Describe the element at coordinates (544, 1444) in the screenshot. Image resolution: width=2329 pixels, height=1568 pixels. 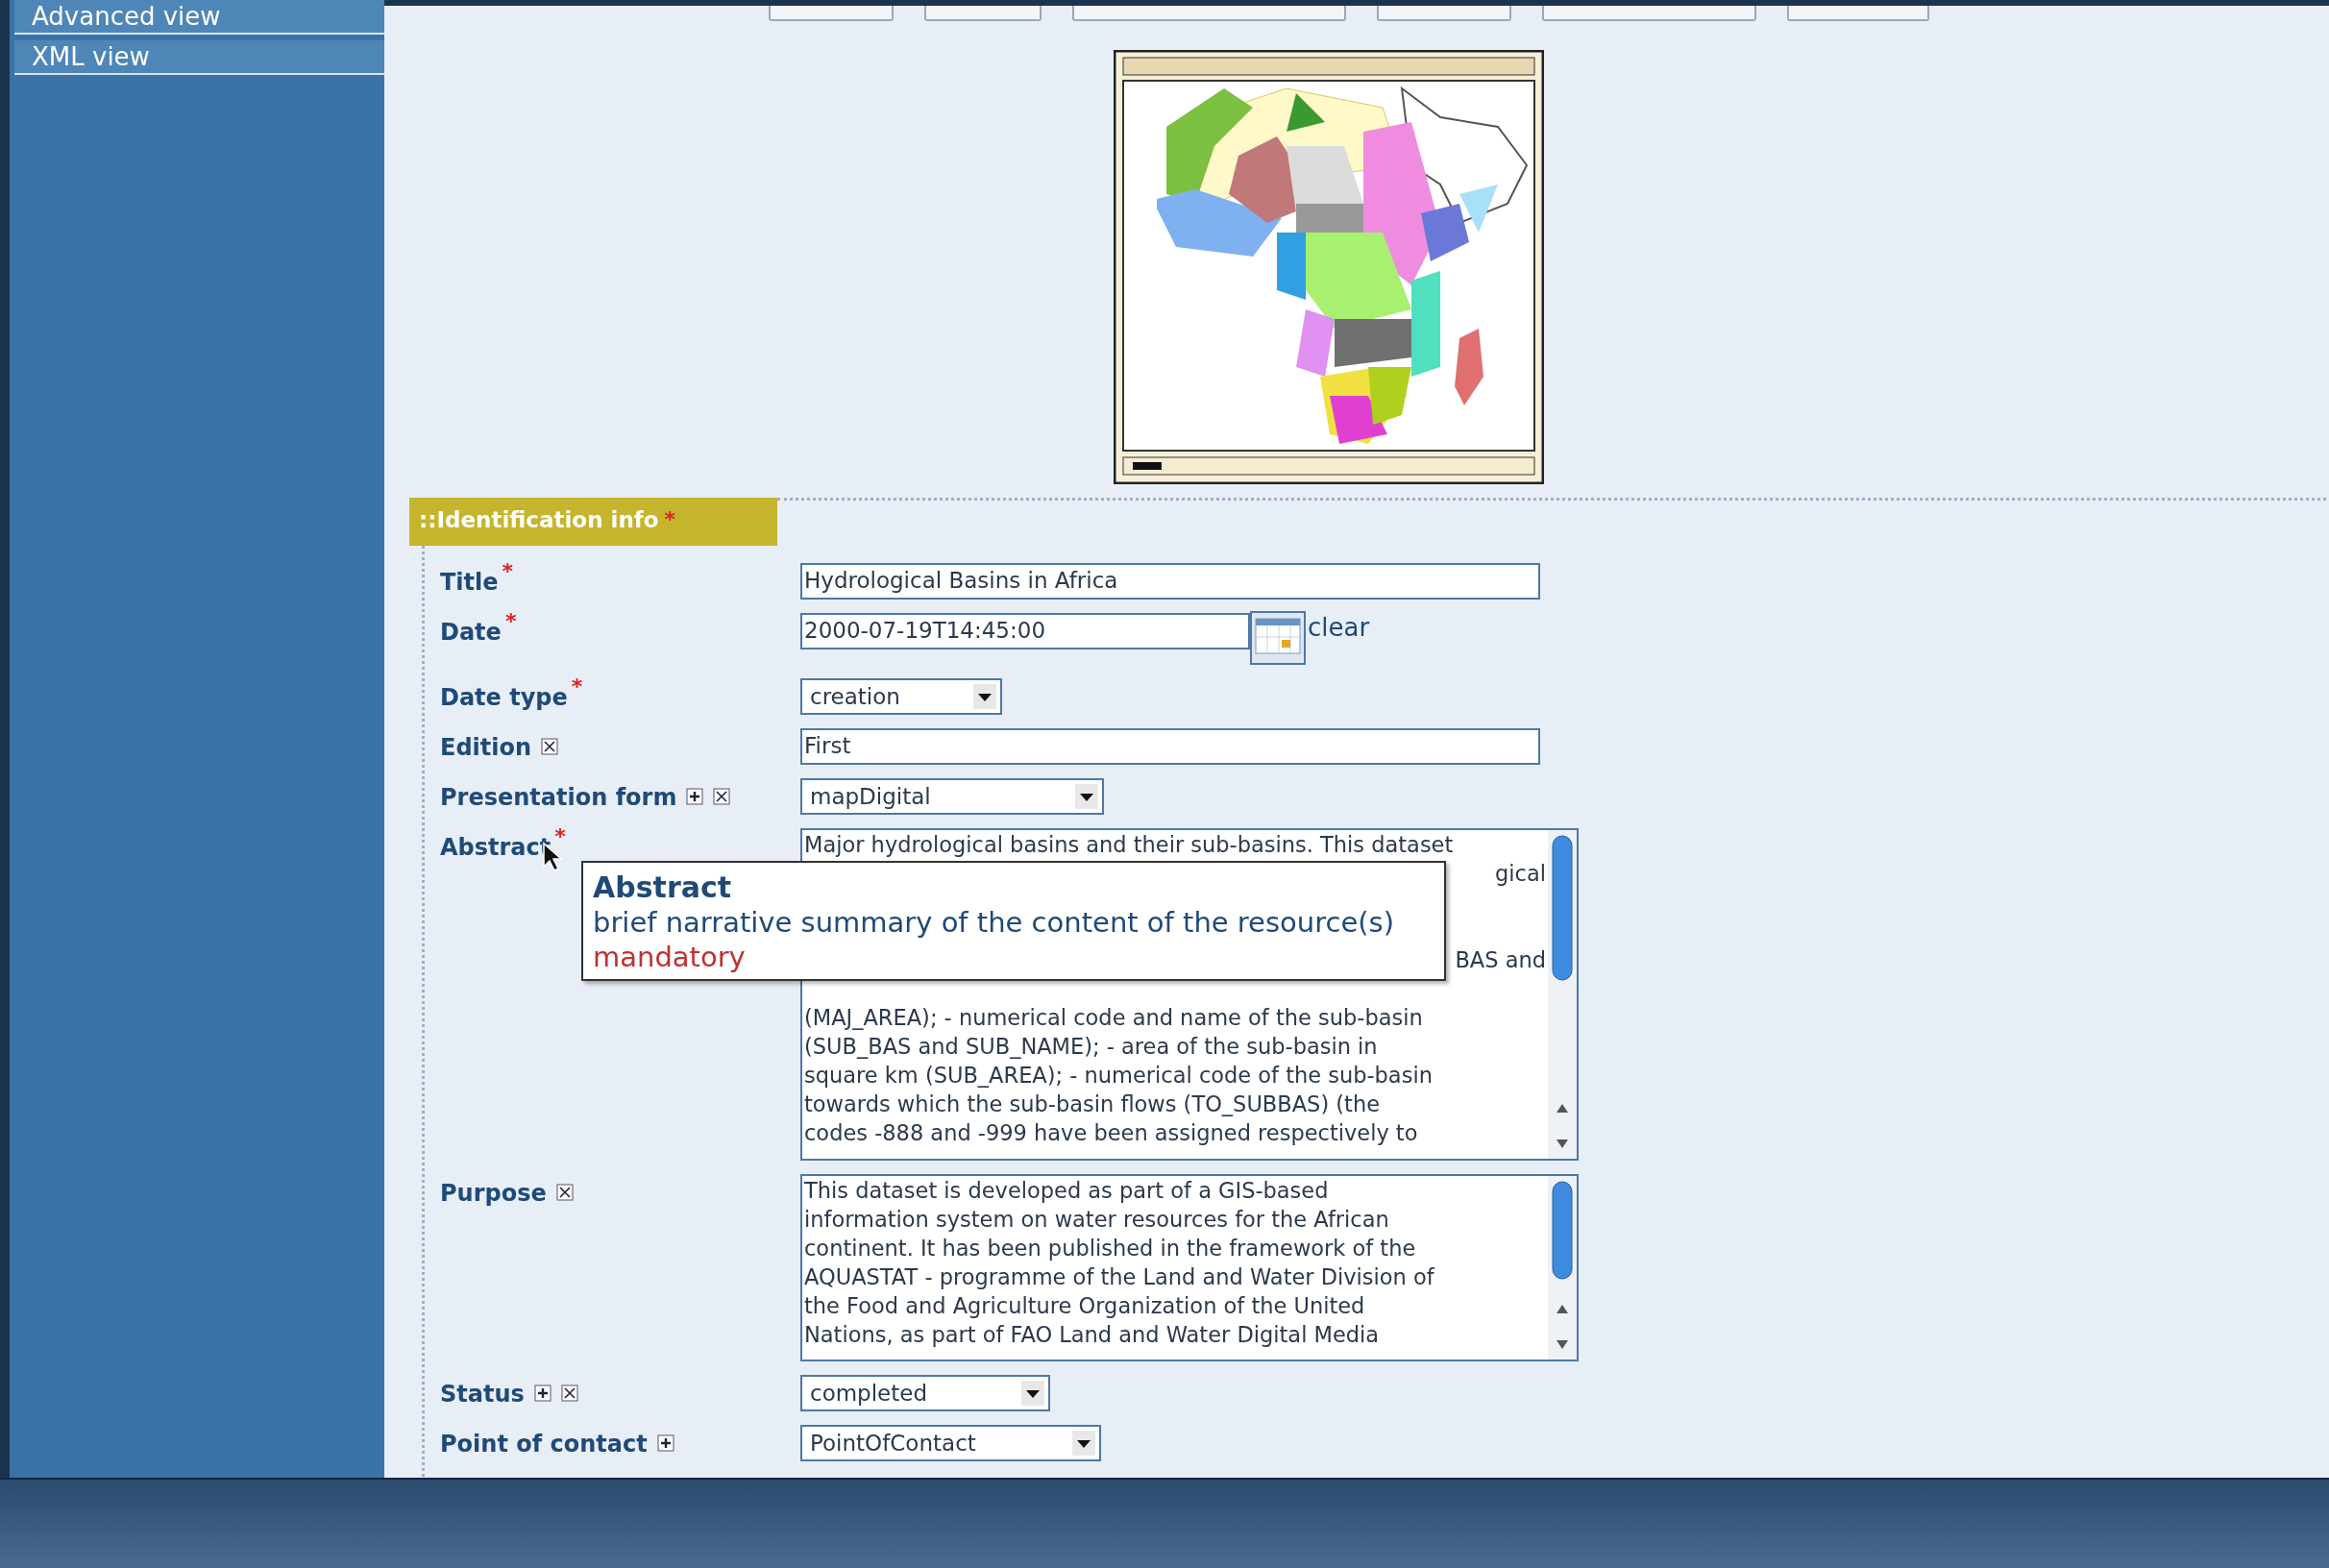
I see `field-label: Point of contact` at that location.